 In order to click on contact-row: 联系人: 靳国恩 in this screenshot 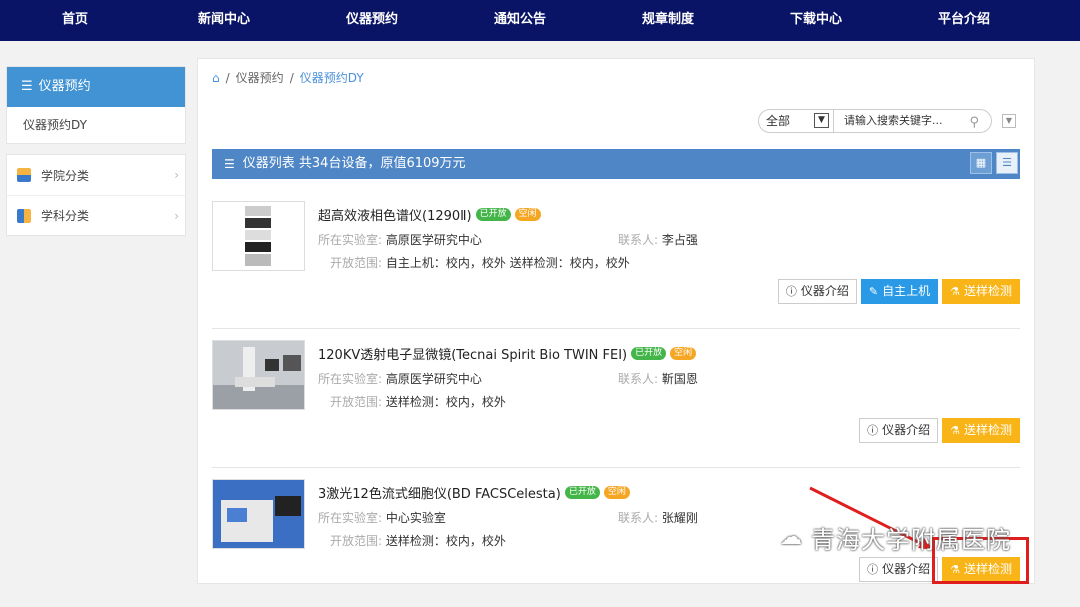, I will do `click(658, 378)`.